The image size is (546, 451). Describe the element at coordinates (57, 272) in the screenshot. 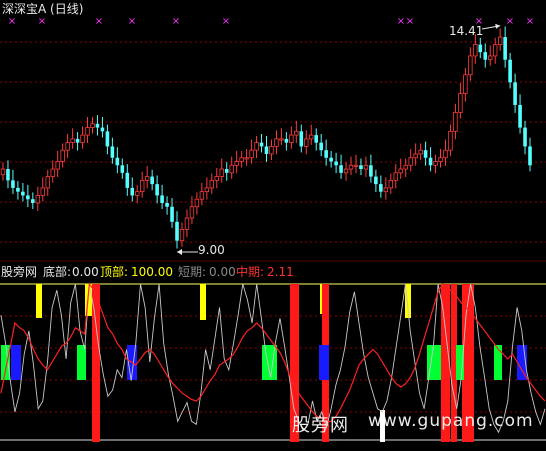

I see `bottom-label: 底部:` at that location.